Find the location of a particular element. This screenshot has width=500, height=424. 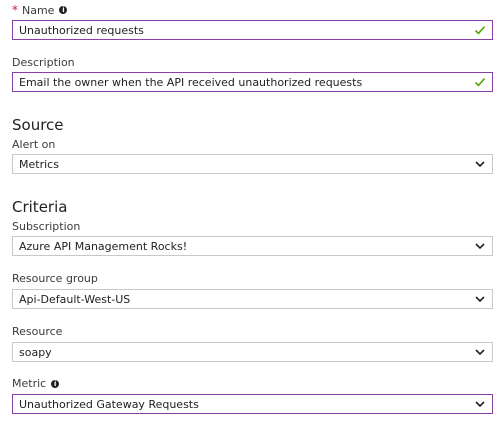

resource-select: soapy is located at coordinates (252, 352).